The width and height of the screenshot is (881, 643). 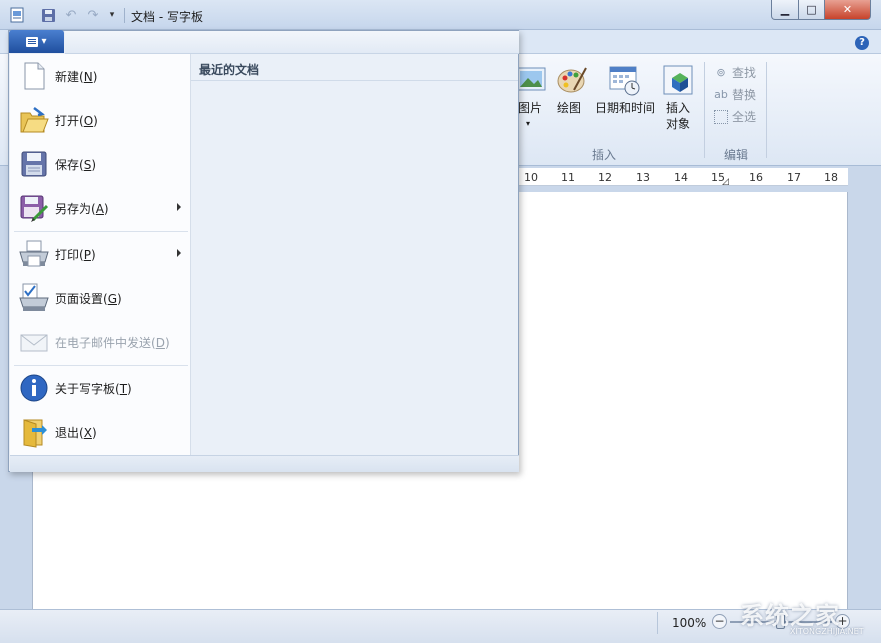 What do you see at coordinates (44, 41) in the screenshot?
I see `menu-dropdown-icon: ▾` at bounding box center [44, 41].